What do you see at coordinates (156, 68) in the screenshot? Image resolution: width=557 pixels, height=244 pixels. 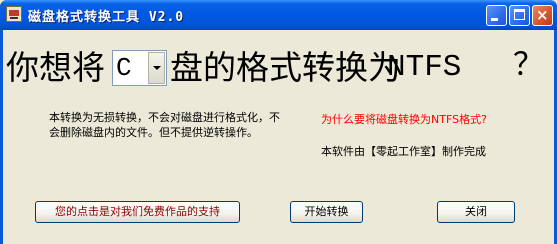 I see `chevron-down-icon` at bounding box center [156, 68].